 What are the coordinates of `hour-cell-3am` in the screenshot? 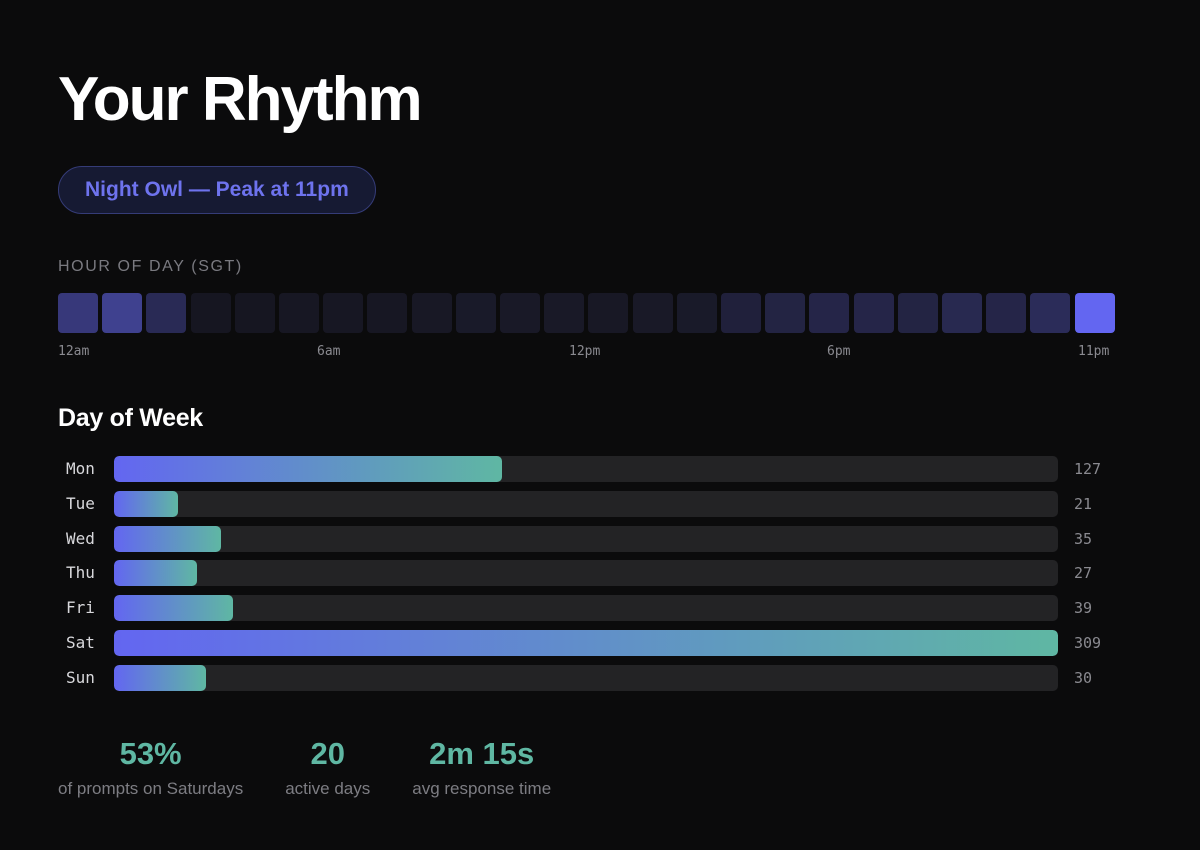 It's located at (210, 313).